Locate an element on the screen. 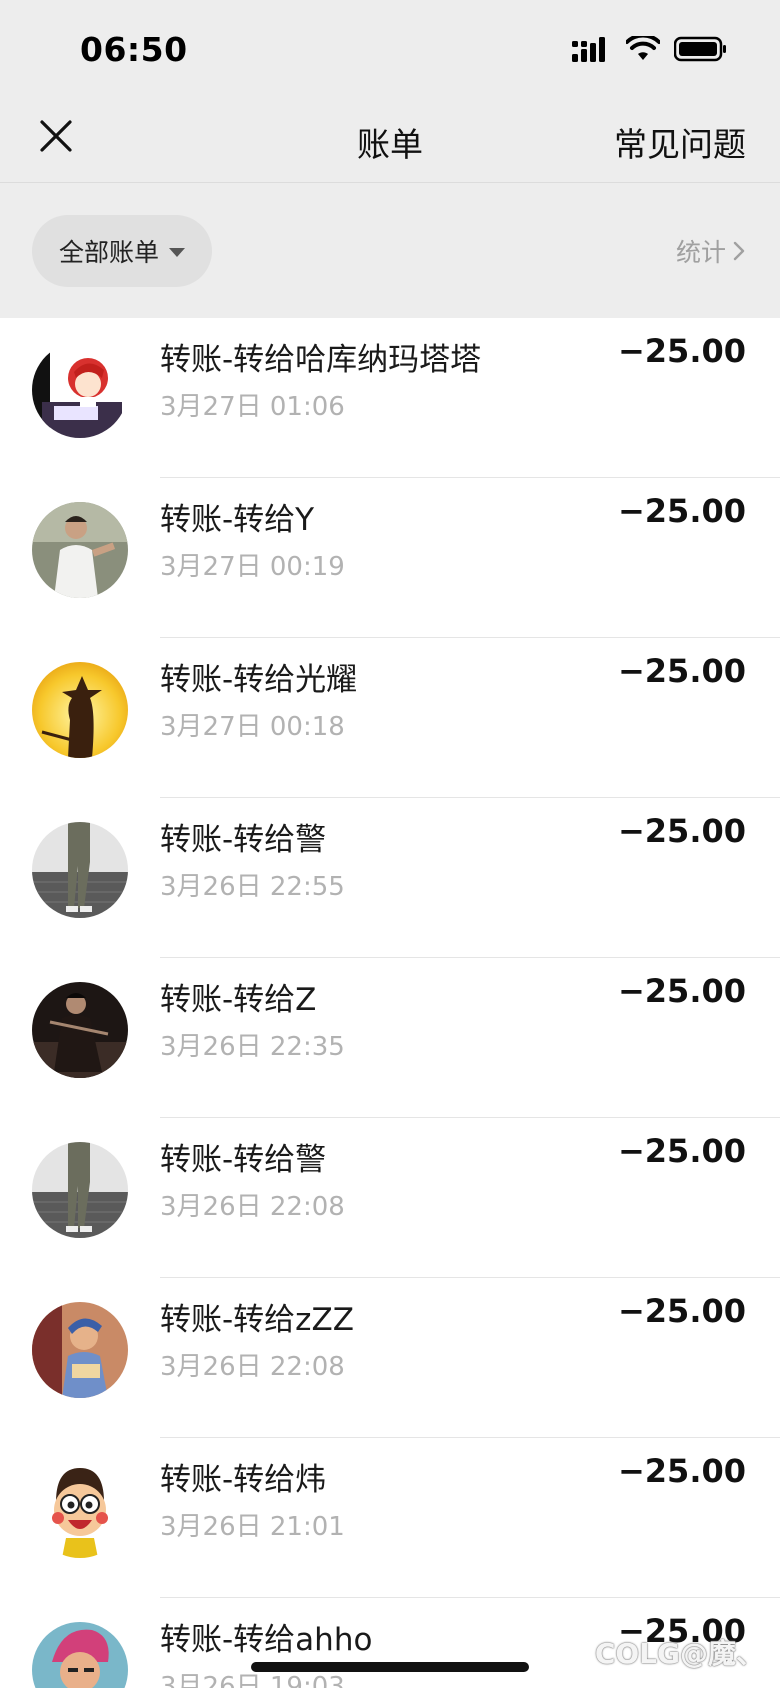  transaction-row: 转账-转给光耀 3月27日 00:18 −25.00 is located at coordinates (390, 718).